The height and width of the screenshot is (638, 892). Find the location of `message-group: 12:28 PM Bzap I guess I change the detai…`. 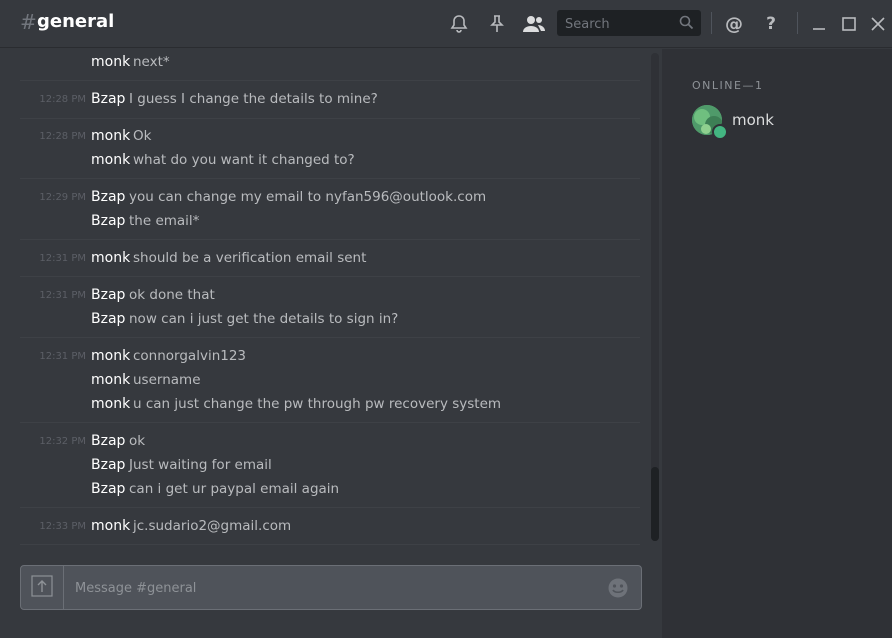

message-group: 12:28 PM Bzap I guess I change the detai… is located at coordinates (330, 100).